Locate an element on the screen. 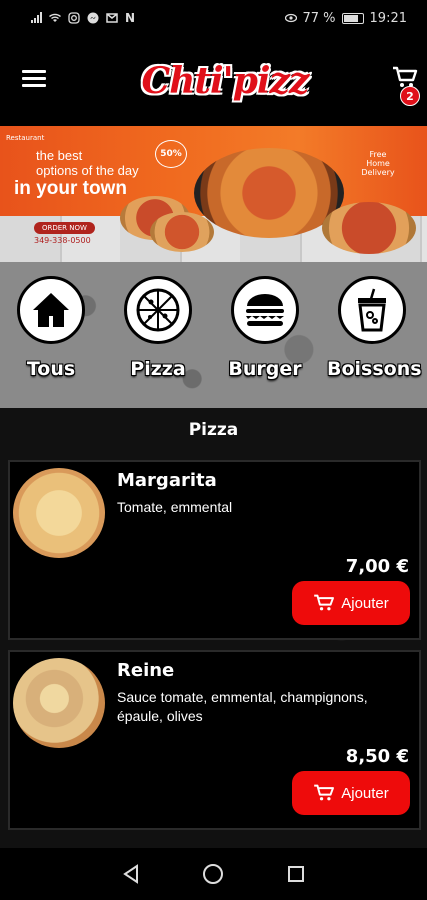  product-name: Reine is located at coordinates (146, 670).